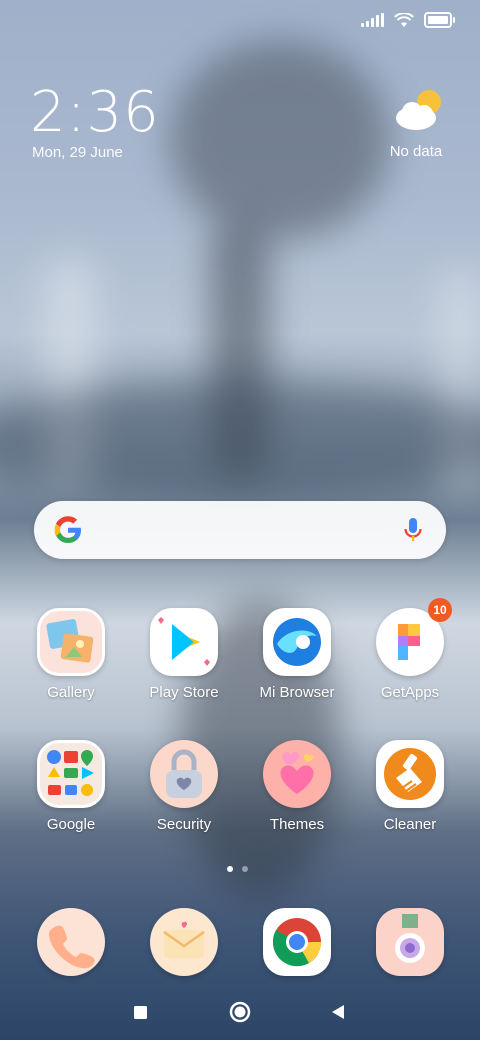  I want to click on wallpaper-tree, so click(280, 140).